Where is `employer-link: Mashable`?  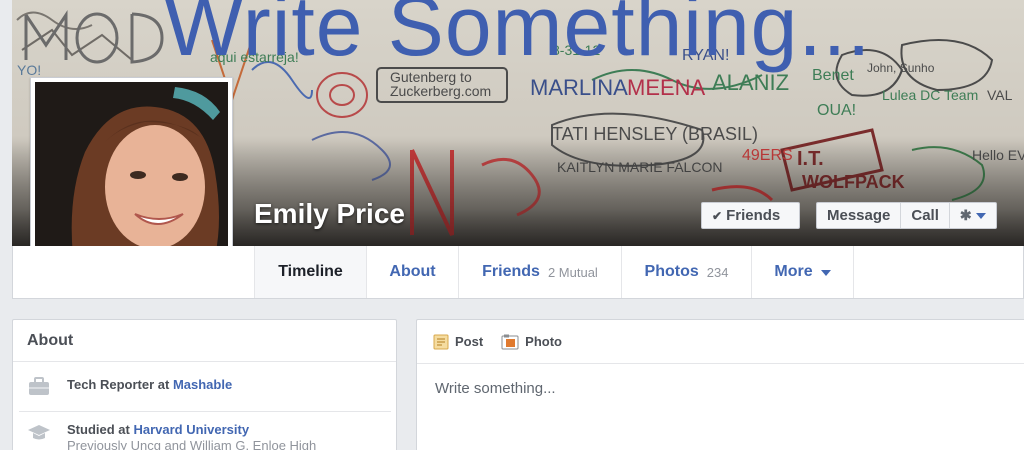 employer-link: Mashable is located at coordinates (202, 384).